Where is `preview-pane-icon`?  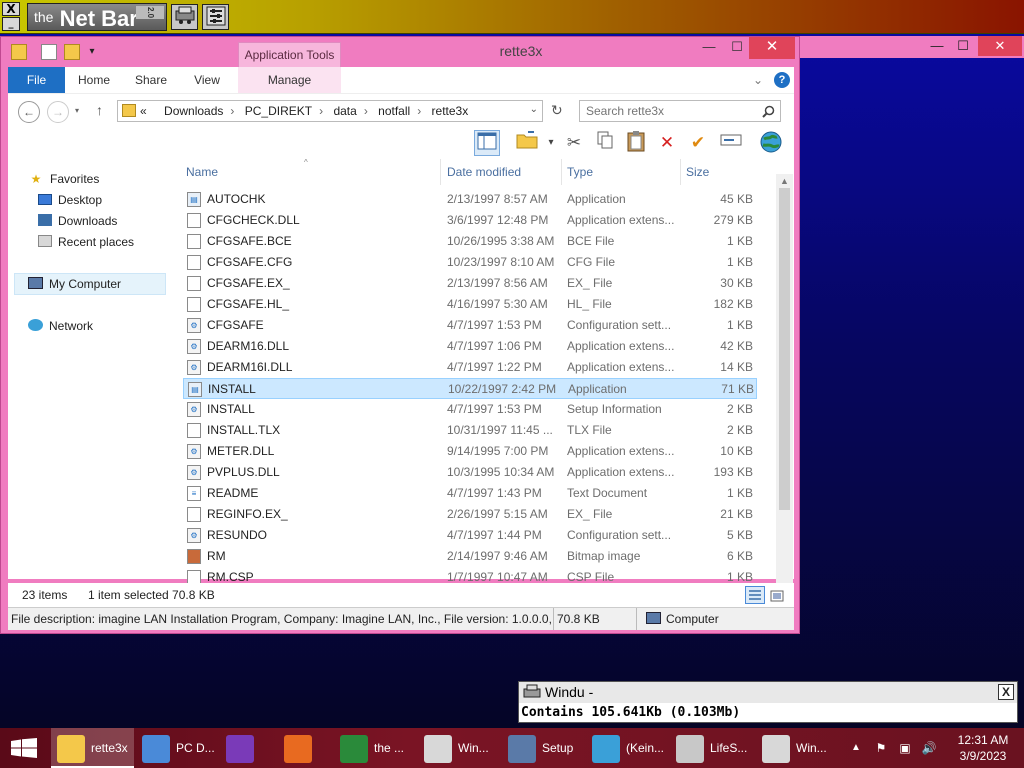
preview-pane-icon is located at coordinates (487, 143).